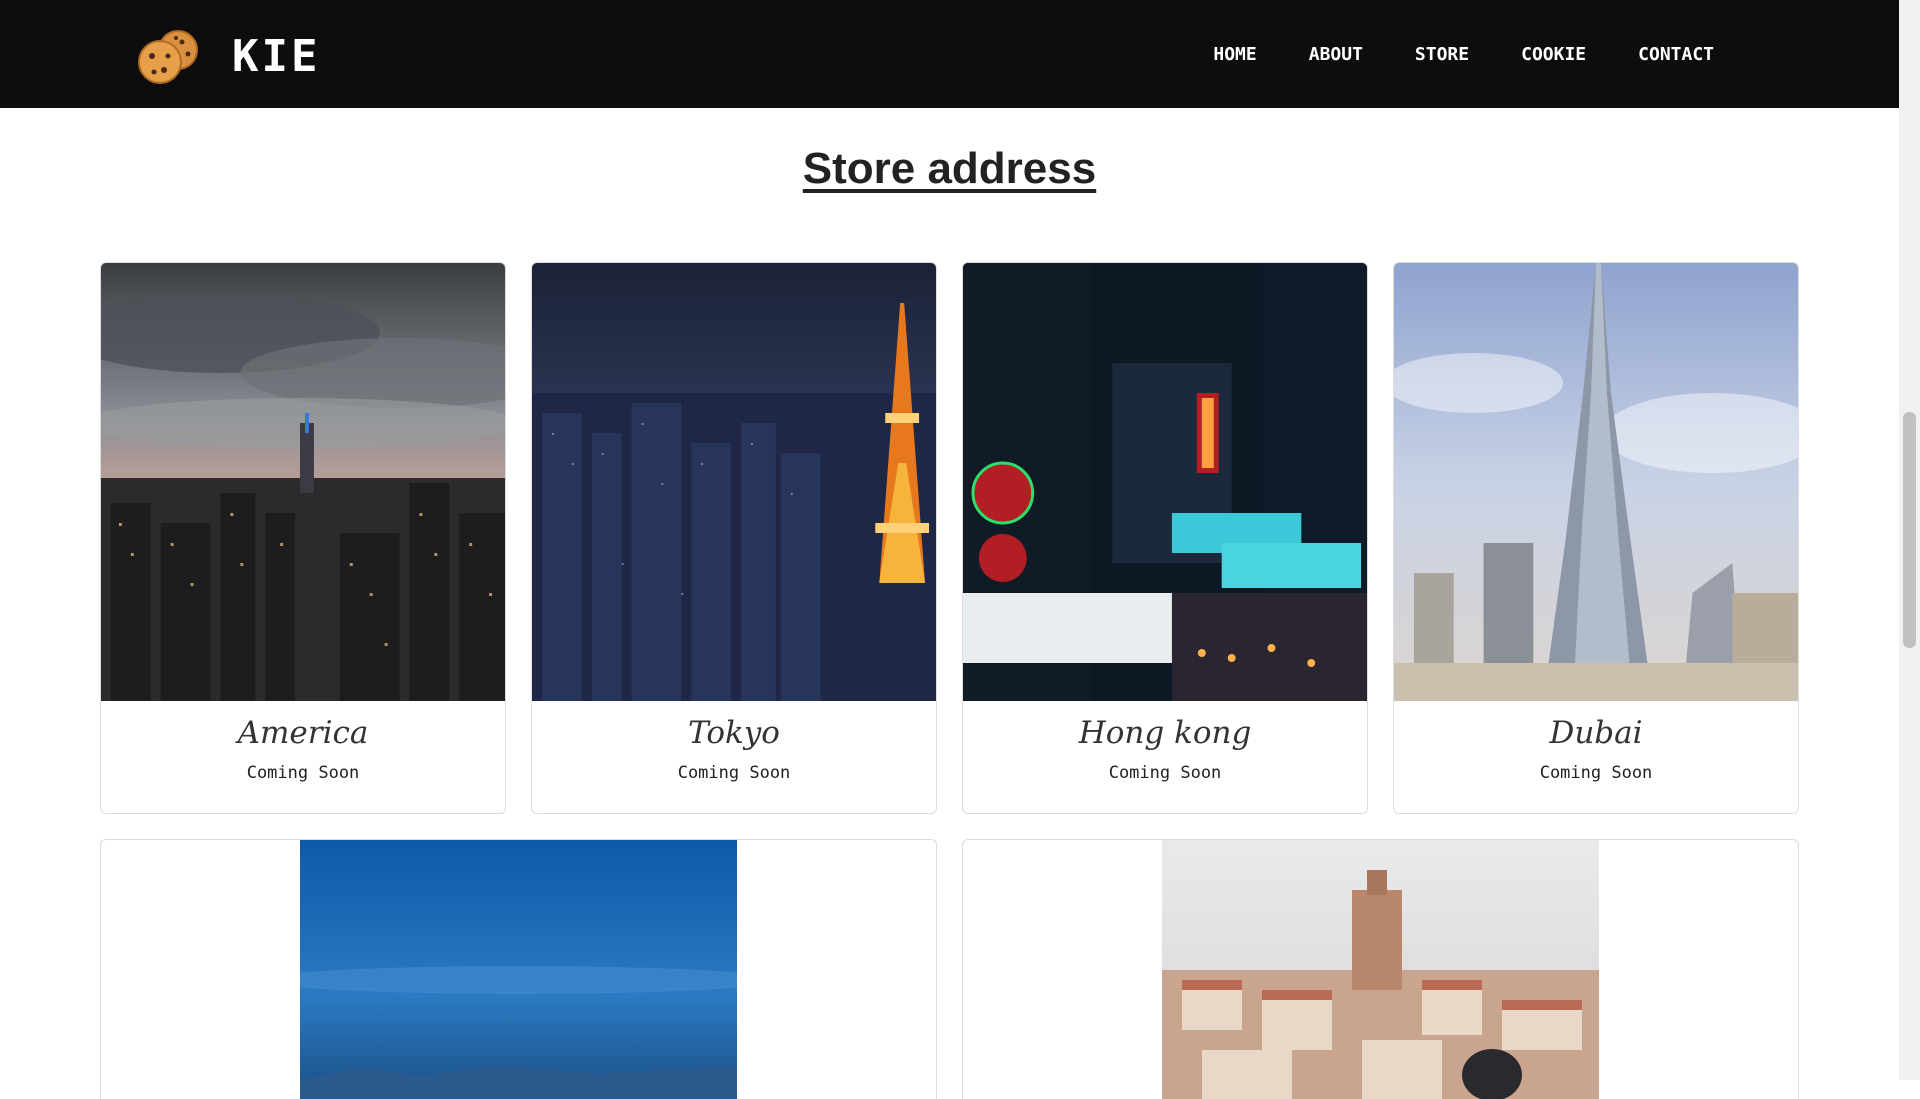  I want to click on european-city-rooftops-photo, so click(1380, 969).